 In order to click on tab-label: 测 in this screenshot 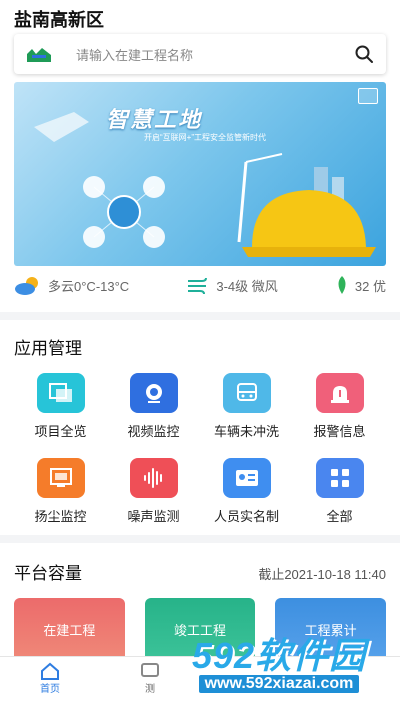, I will do `click(150, 689)`.